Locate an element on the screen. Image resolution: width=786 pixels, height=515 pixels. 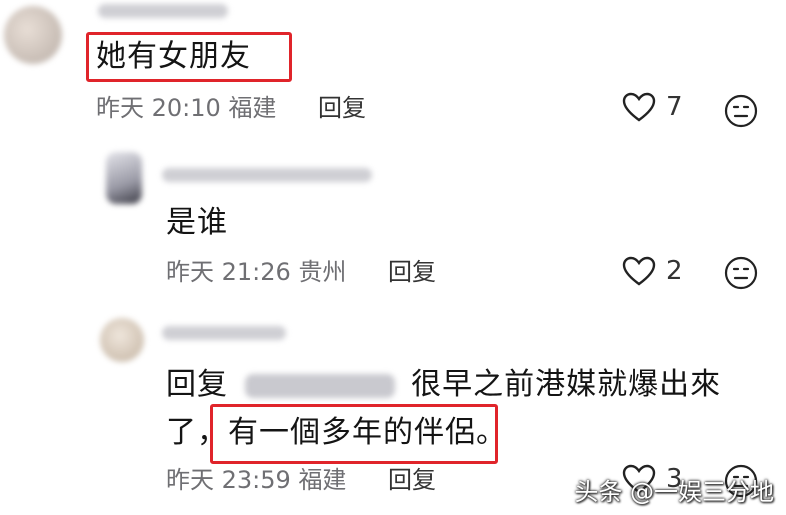
comment-text: 回复 很早之前港媒就爆出來 is located at coordinates (443, 385).